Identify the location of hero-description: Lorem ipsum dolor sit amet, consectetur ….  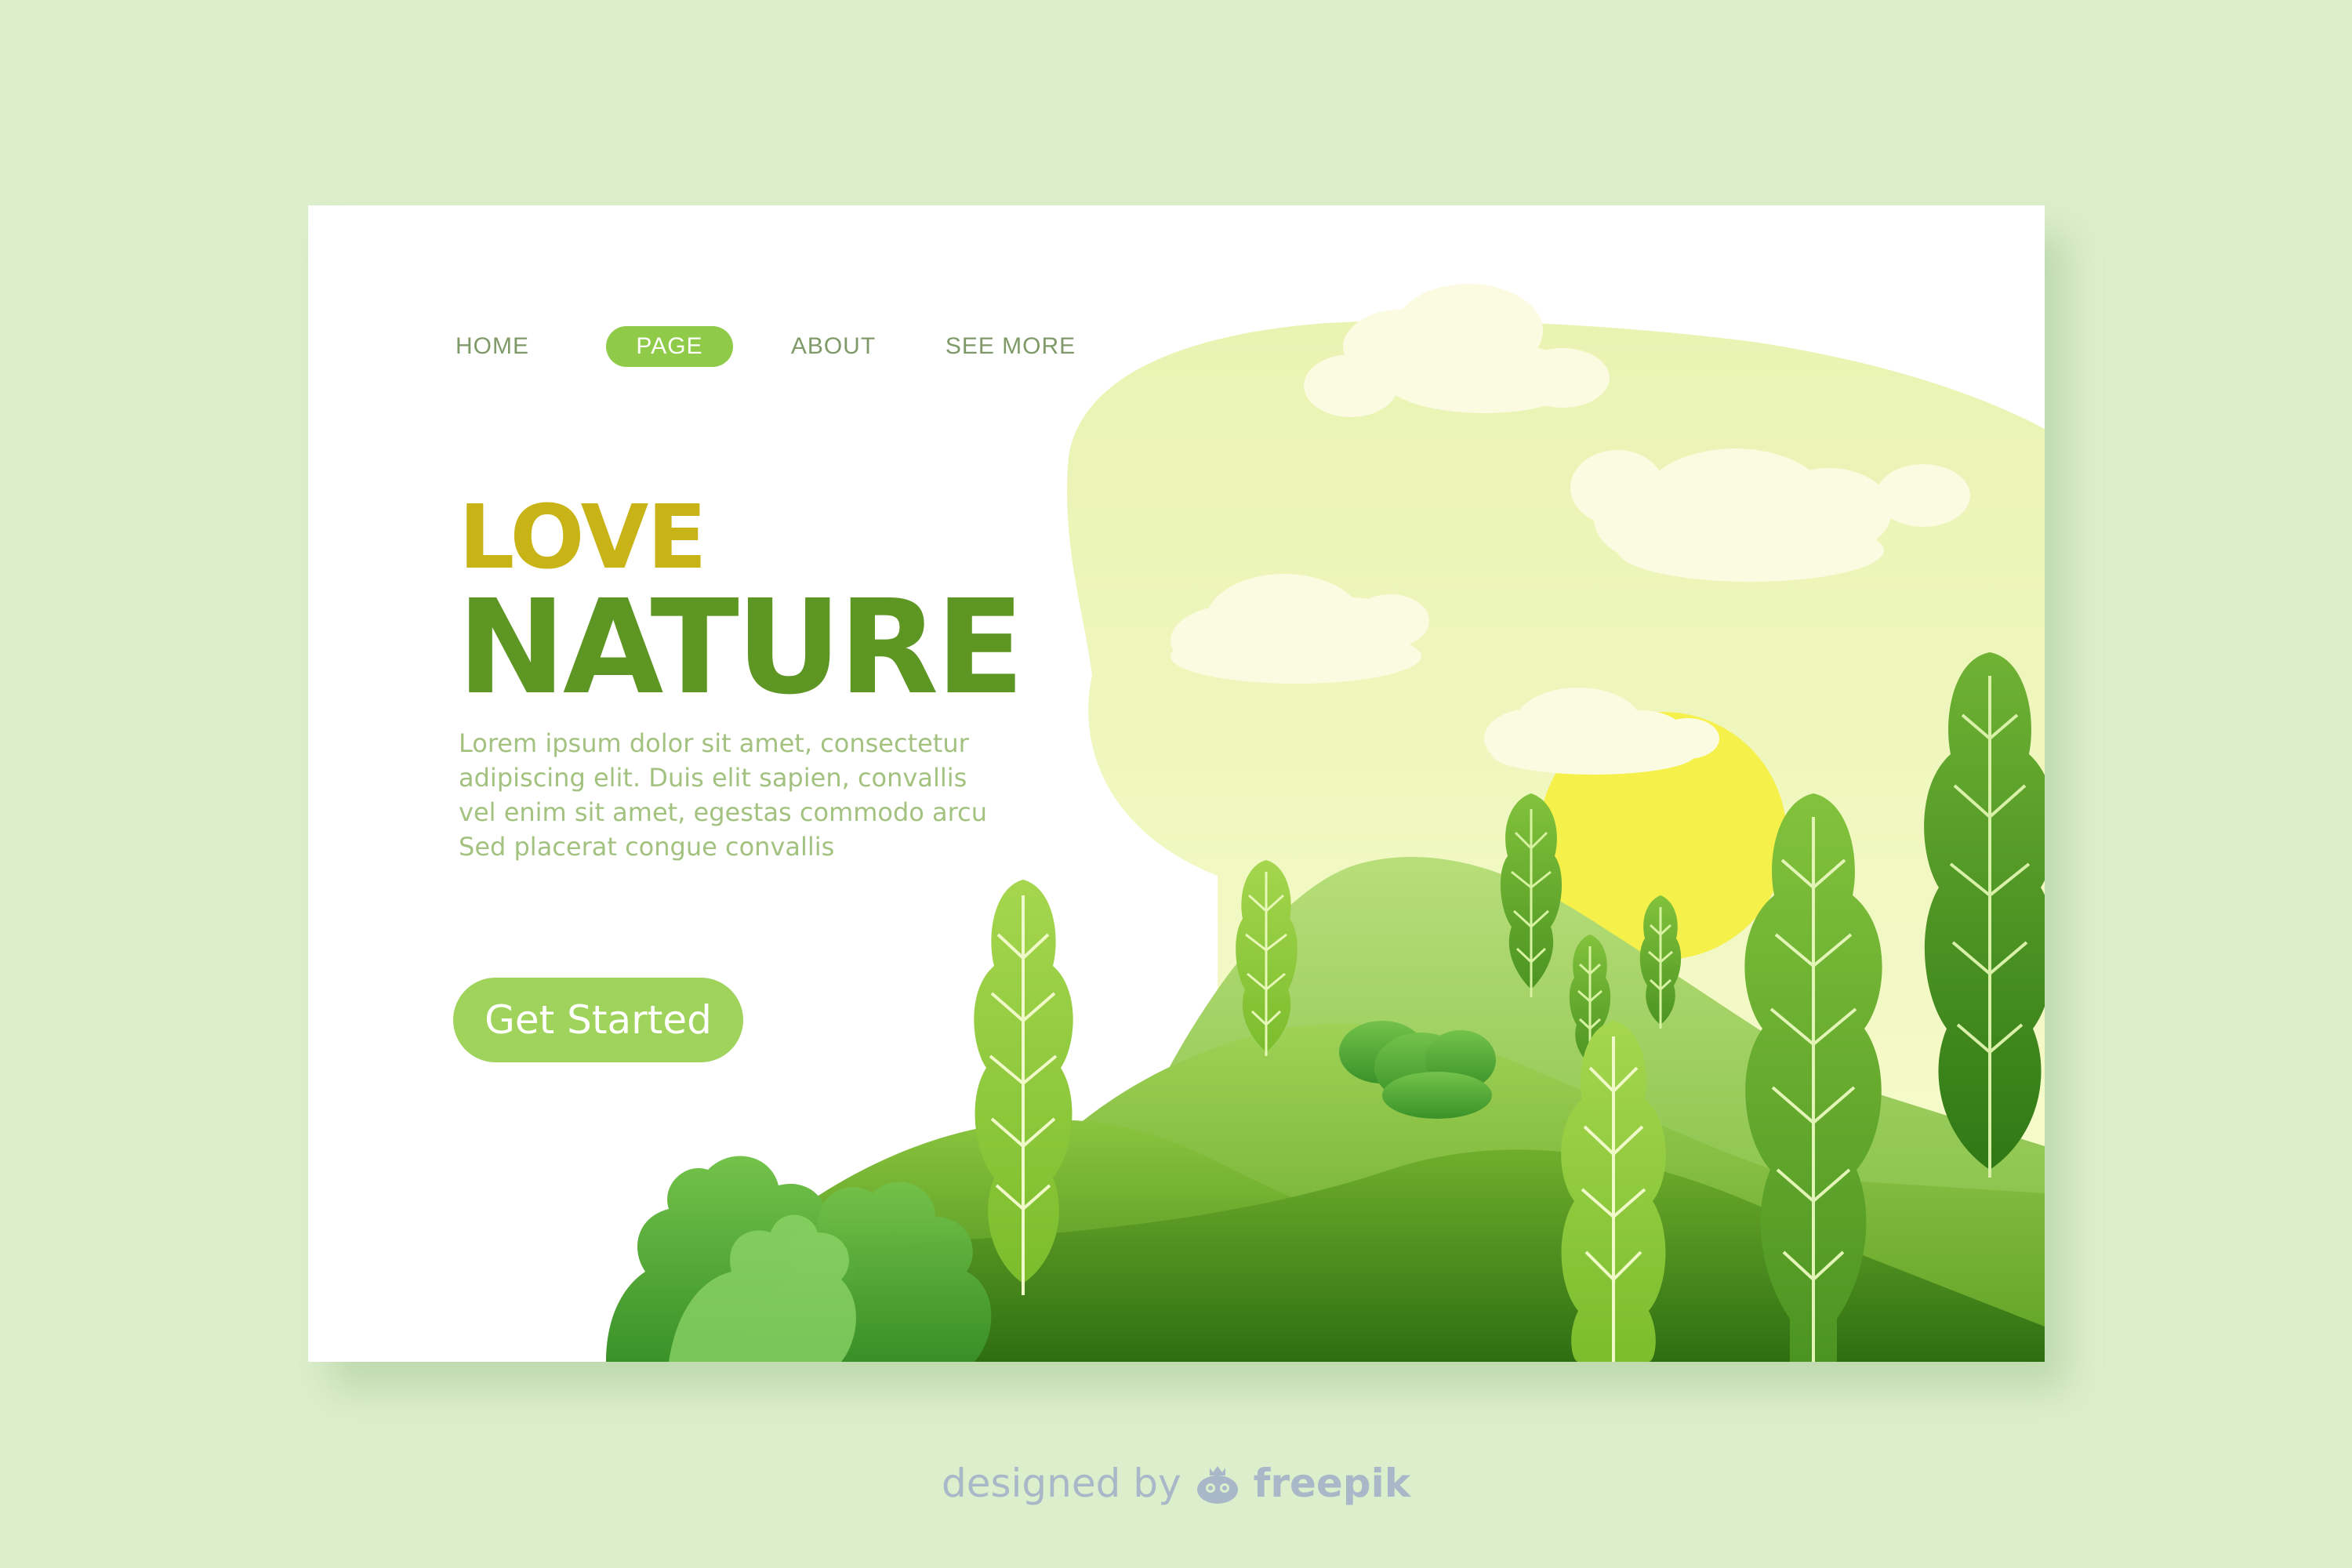
(764, 795).